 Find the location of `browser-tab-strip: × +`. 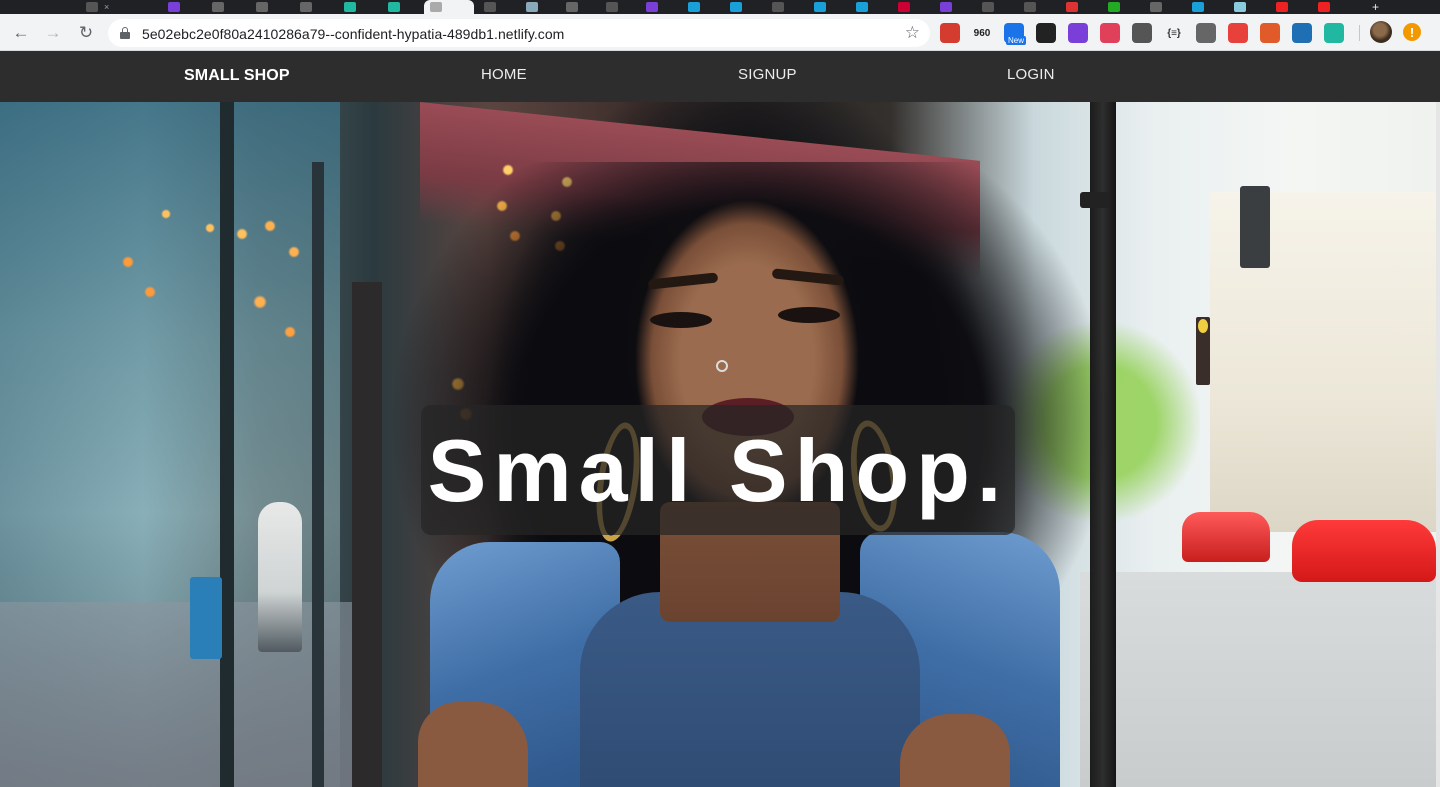

browser-tab-strip: × + is located at coordinates (720, 7).